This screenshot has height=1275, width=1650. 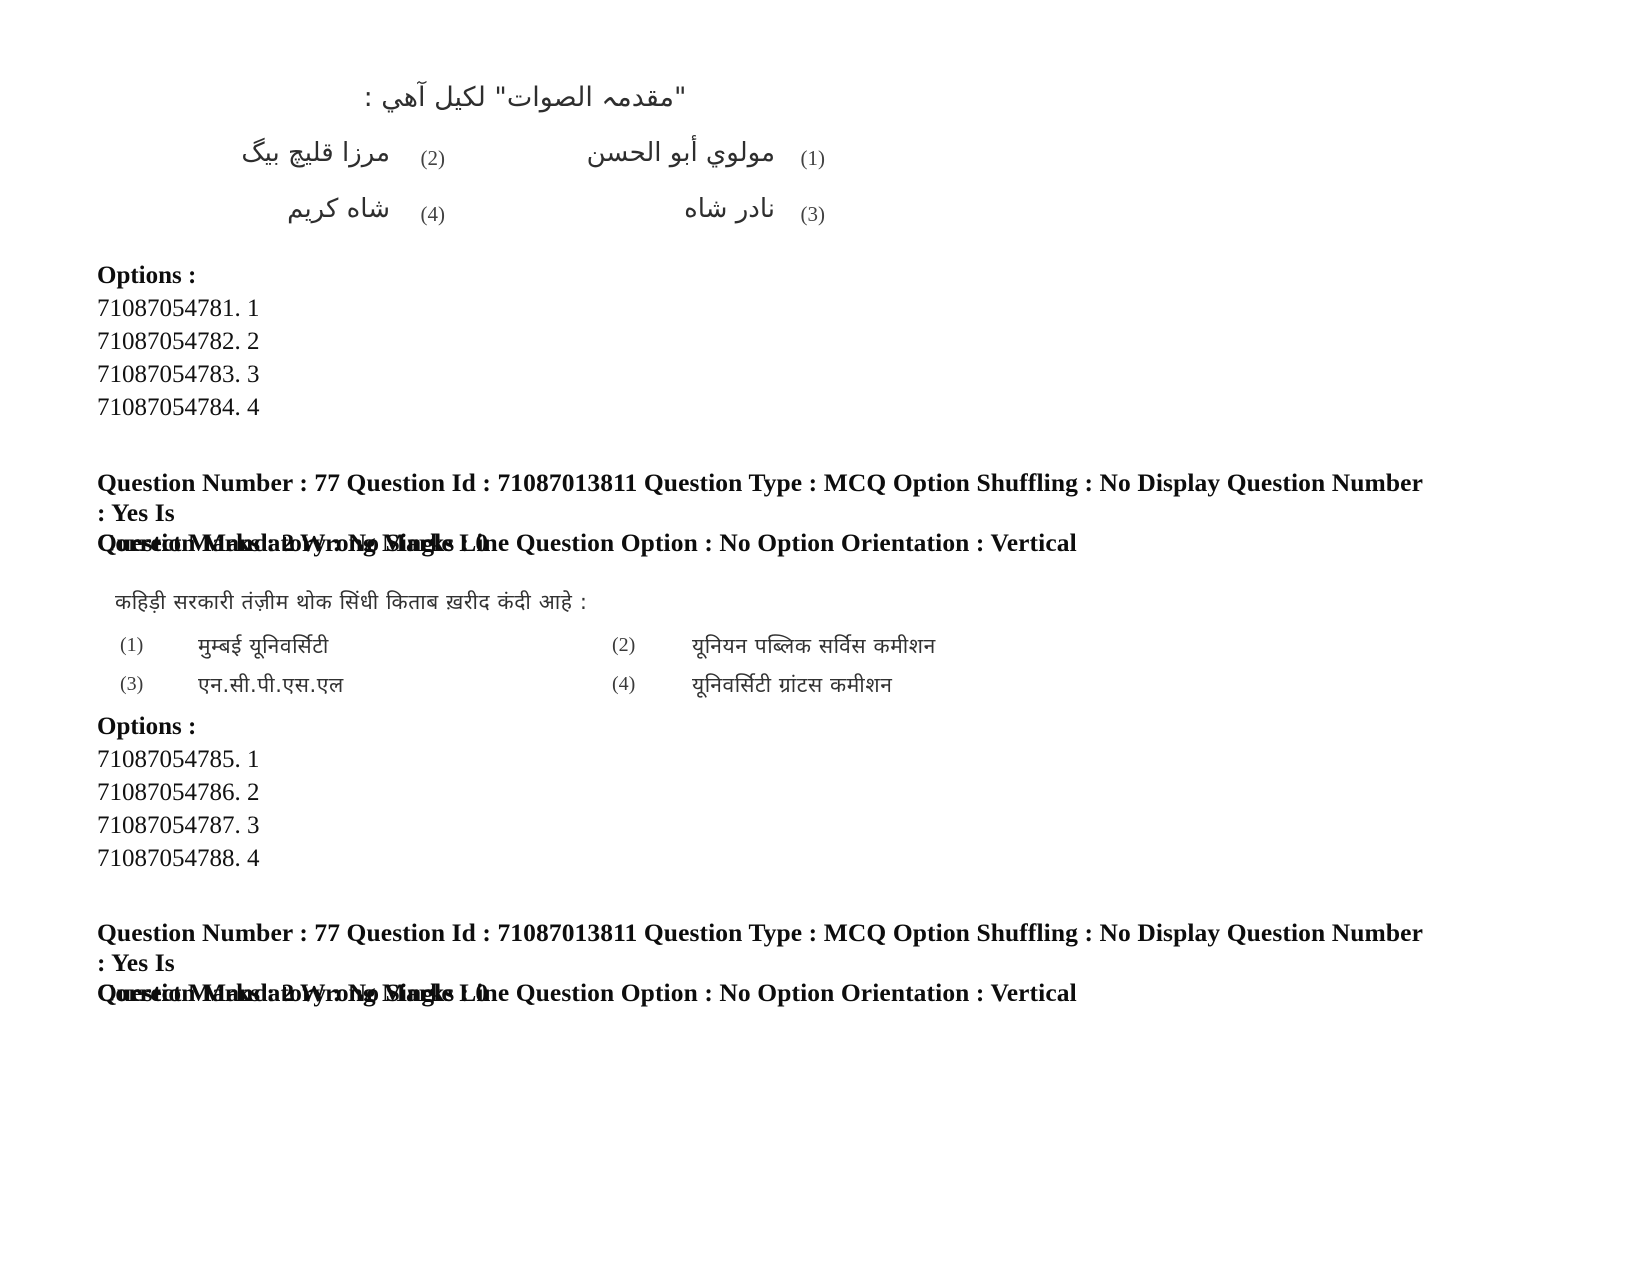 What do you see at coordinates (178, 759) in the screenshot?
I see `question-2-option-id-1: 71087054785. 1` at bounding box center [178, 759].